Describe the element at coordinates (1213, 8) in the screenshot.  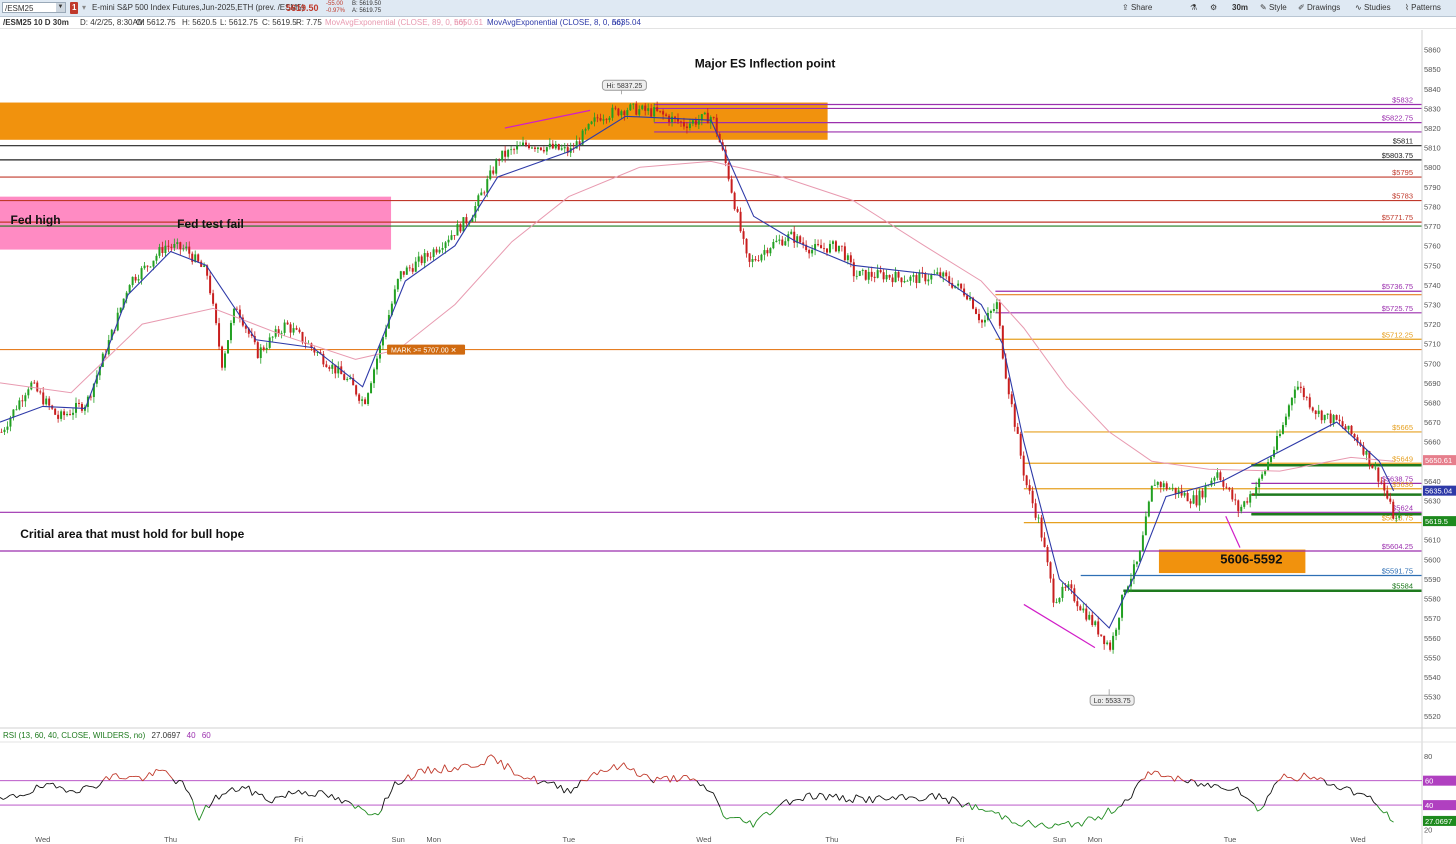
I see `gear-icon: ⚙` at that location.